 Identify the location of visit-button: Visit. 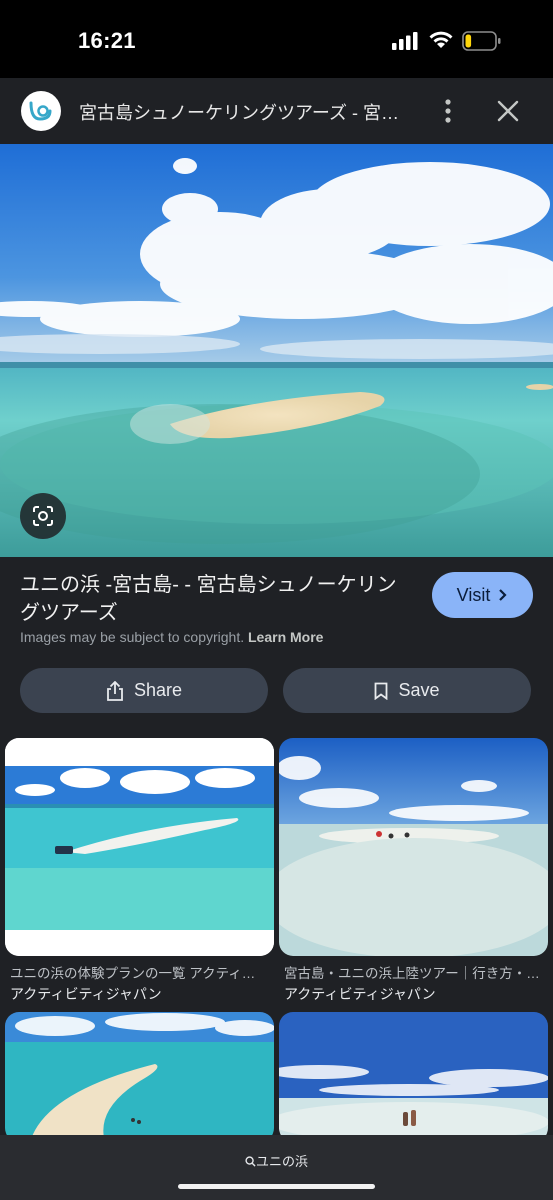
(482, 595).